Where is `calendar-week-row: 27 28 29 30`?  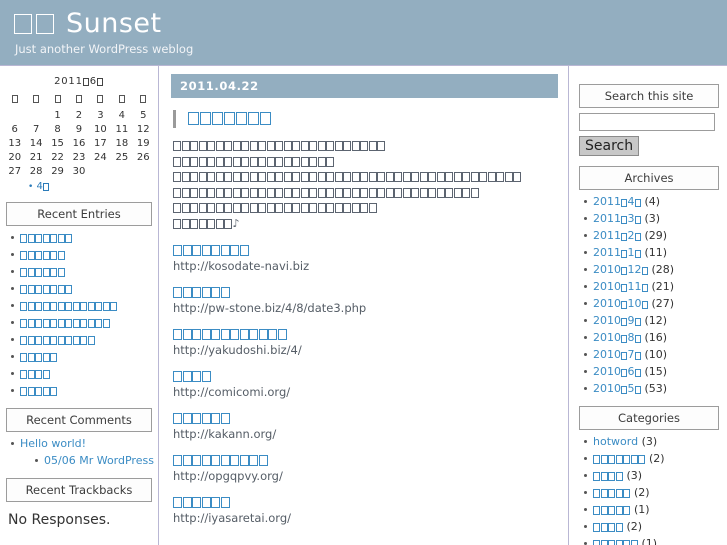
calendar-week-row: 27 28 29 30 is located at coordinates (79, 171).